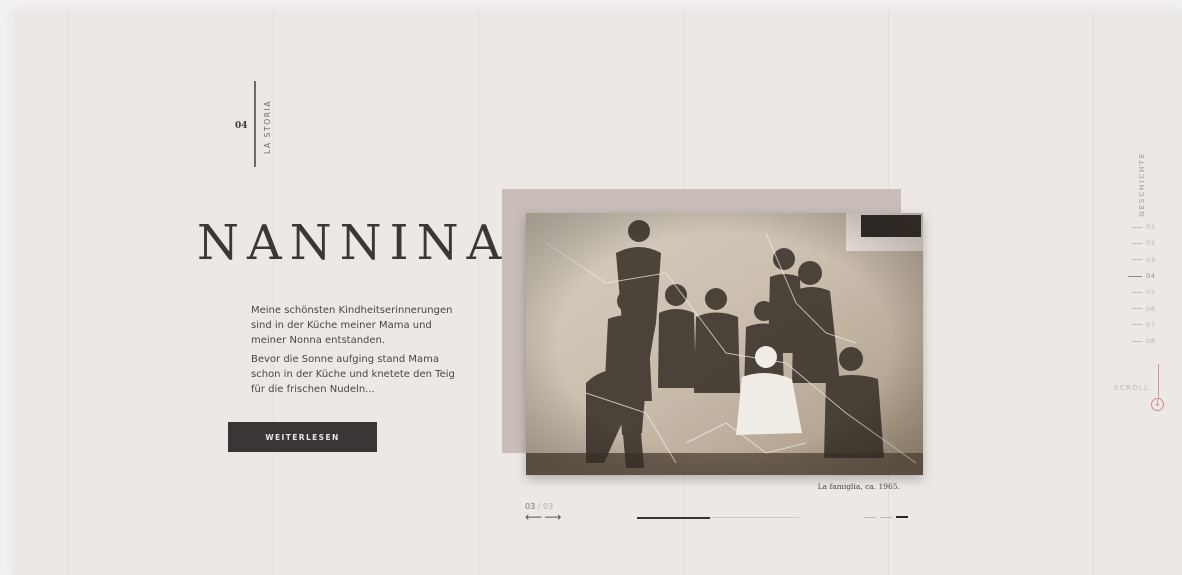 This screenshot has height=575, width=1182. What do you see at coordinates (1132, 388) in the screenshot?
I see `scroll-label: SCROLL` at bounding box center [1132, 388].